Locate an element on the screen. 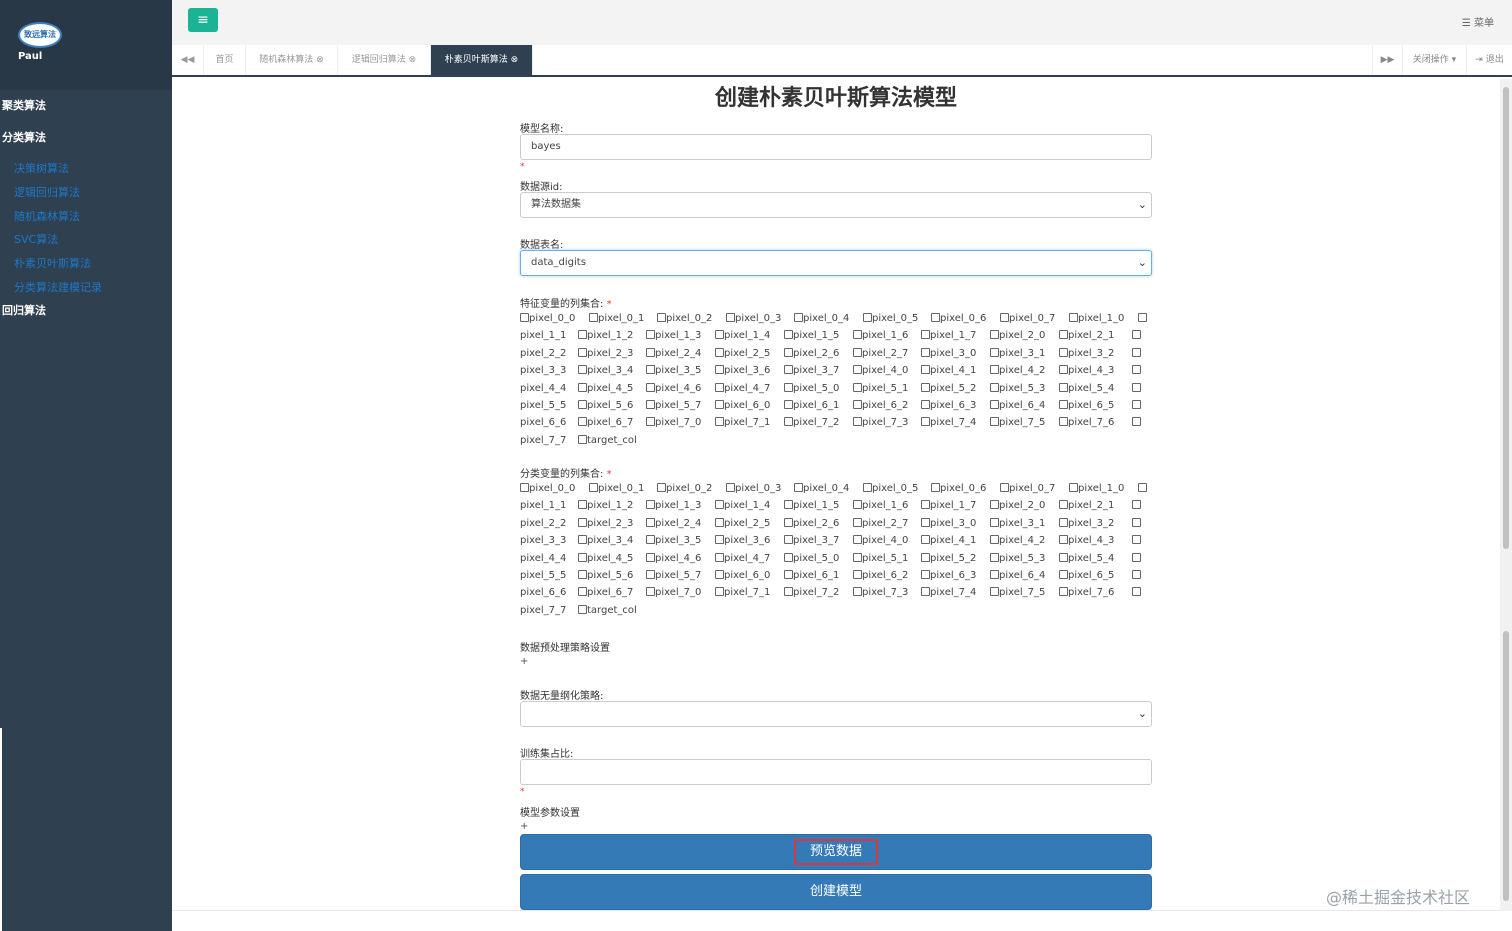  column-checkbox: pixel_0_6 is located at coordinates (958, 319).